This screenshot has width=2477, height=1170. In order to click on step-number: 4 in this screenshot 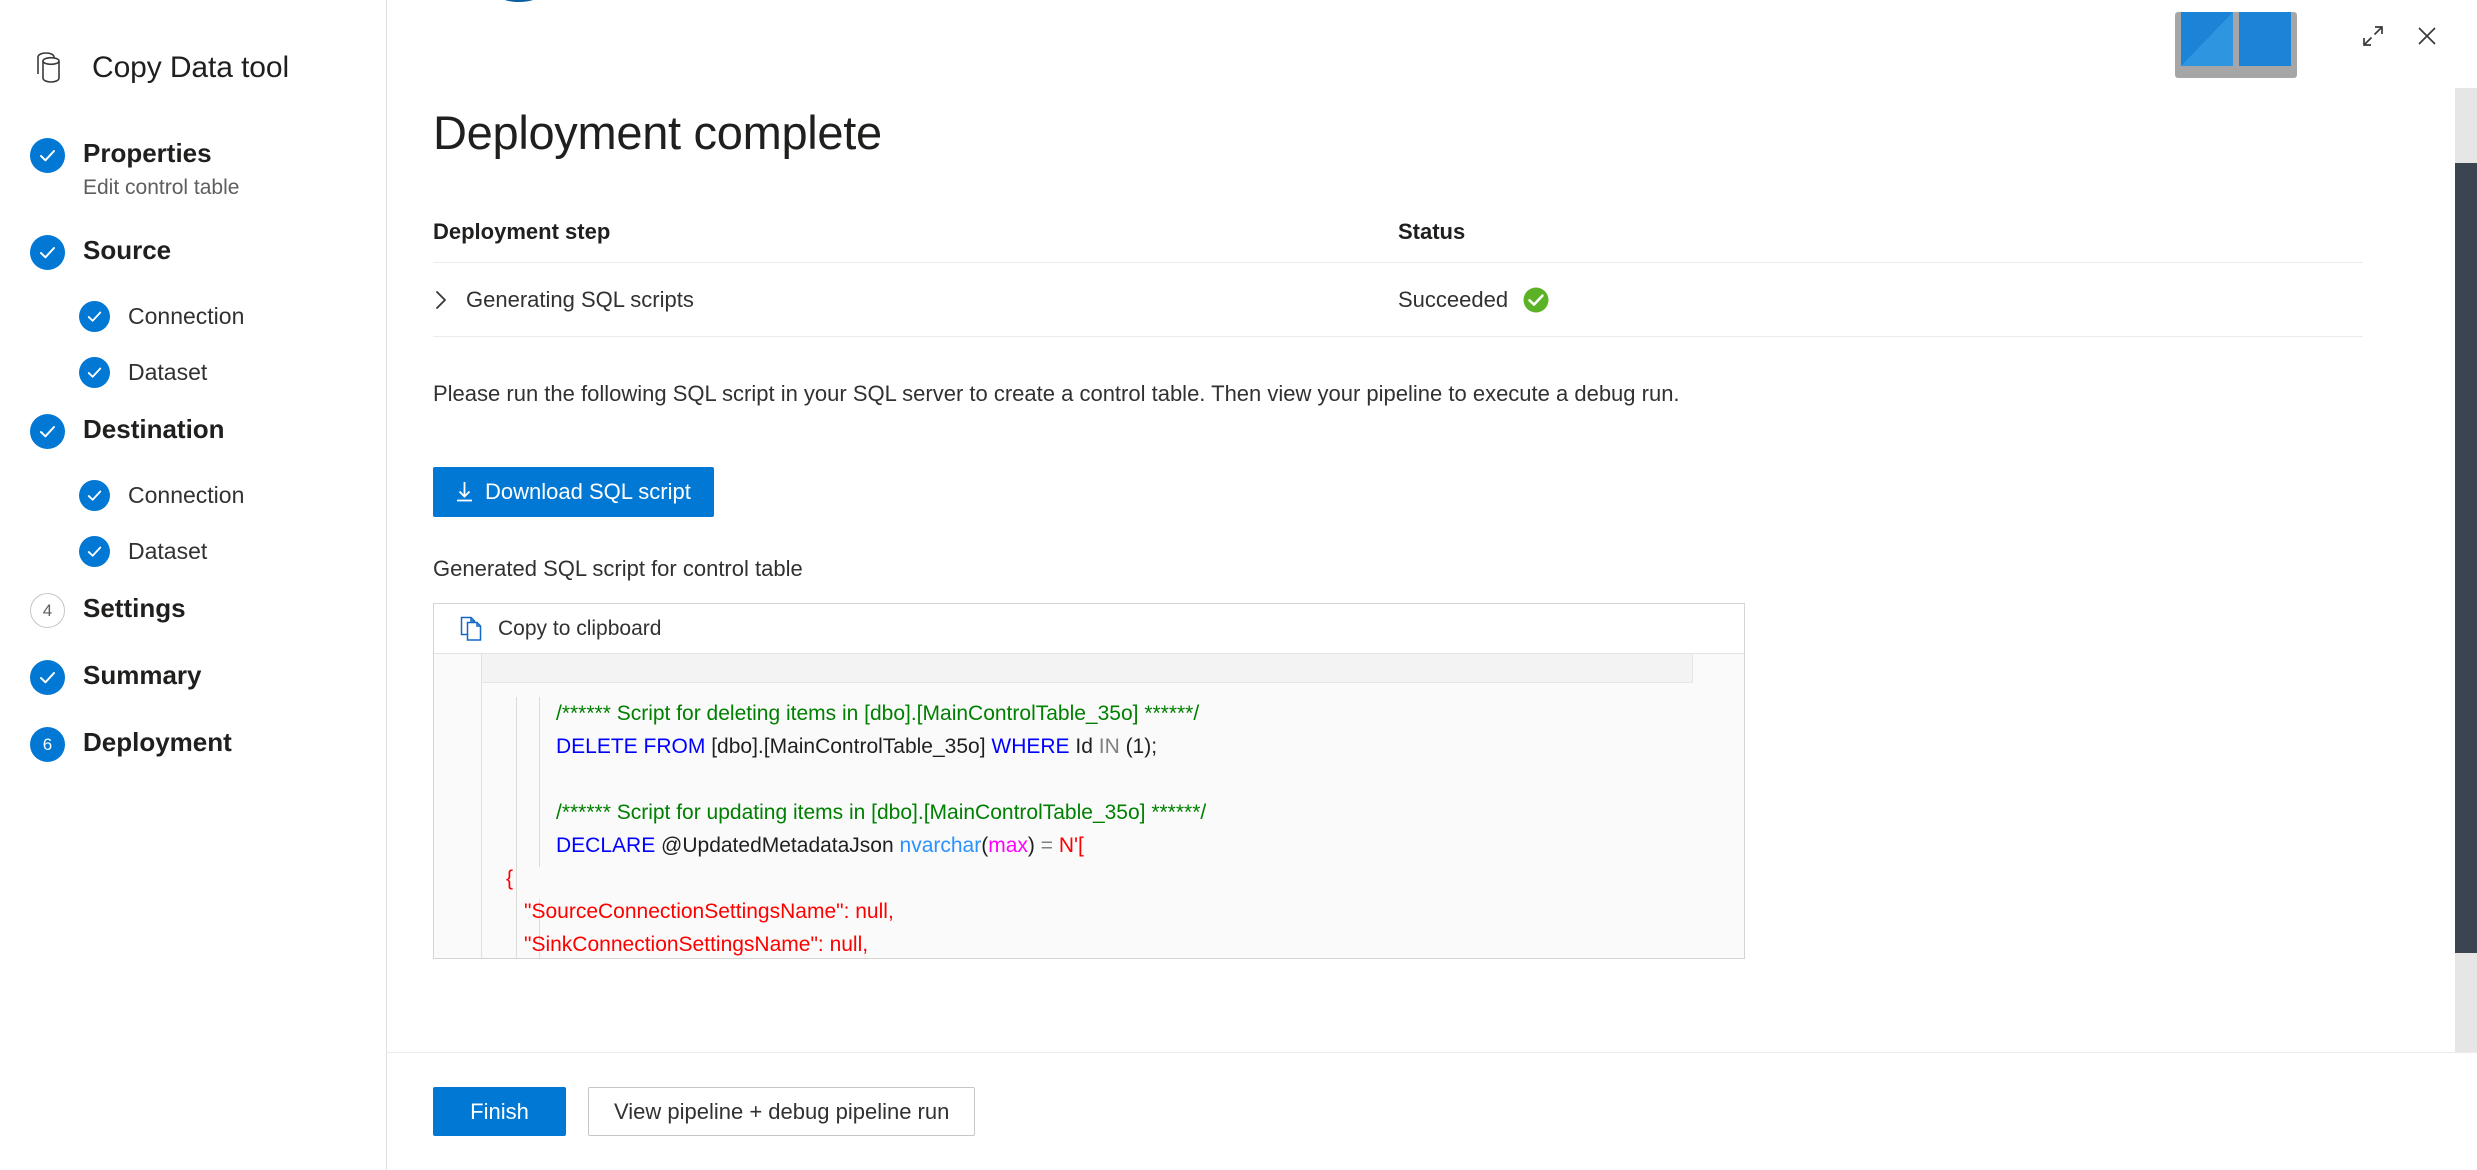, I will do `click(47, 610)`.